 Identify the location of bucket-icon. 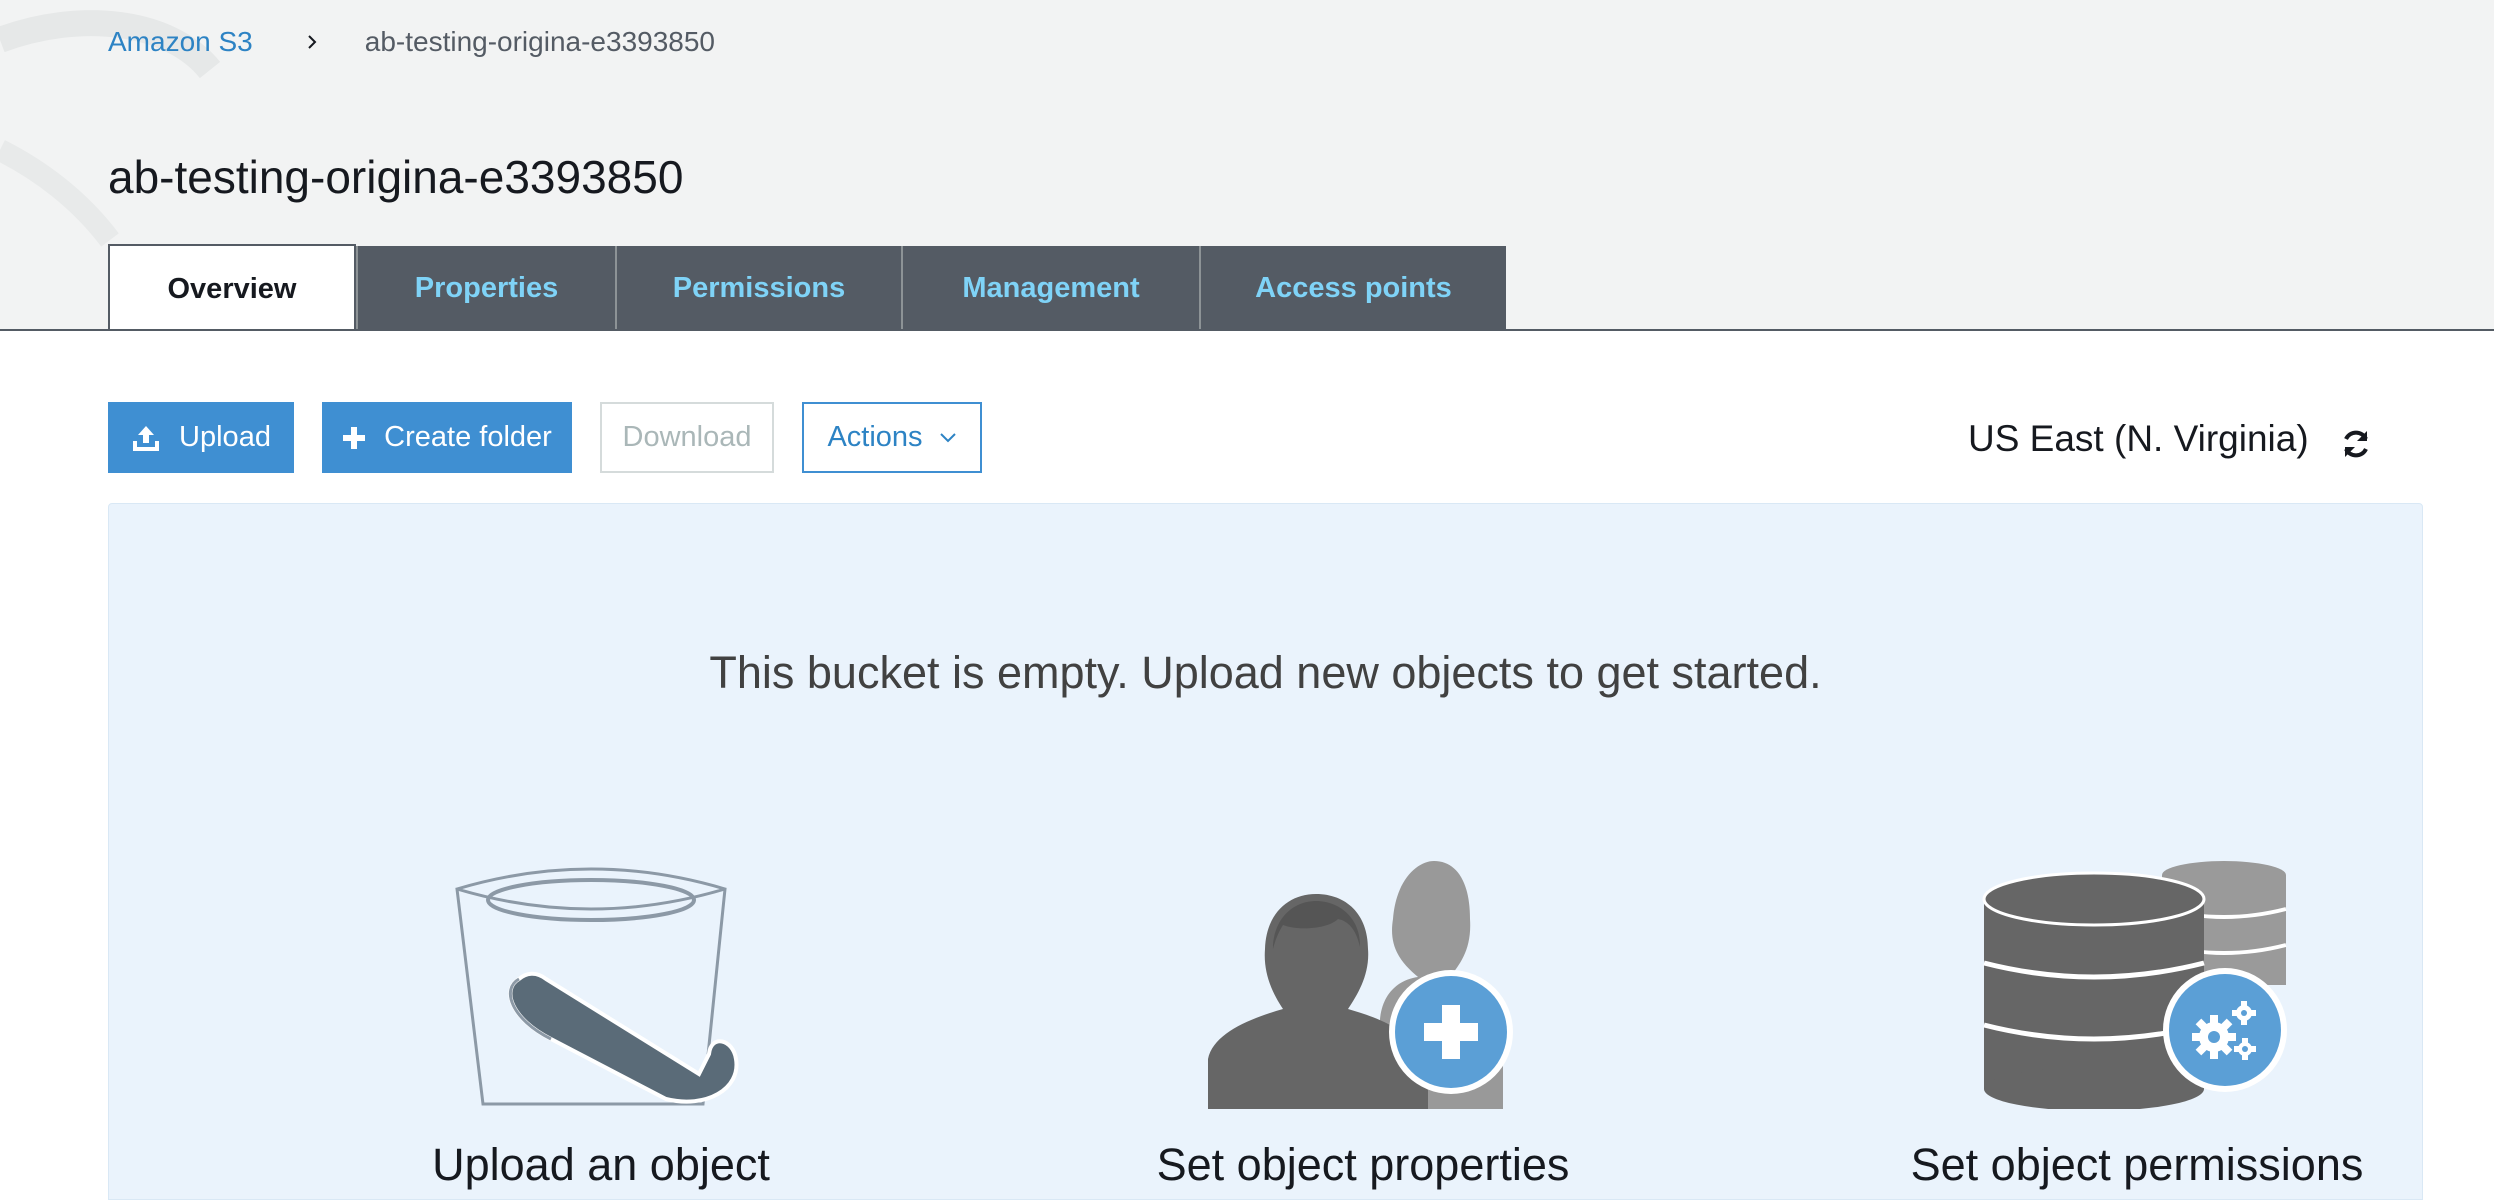
(597, 986).